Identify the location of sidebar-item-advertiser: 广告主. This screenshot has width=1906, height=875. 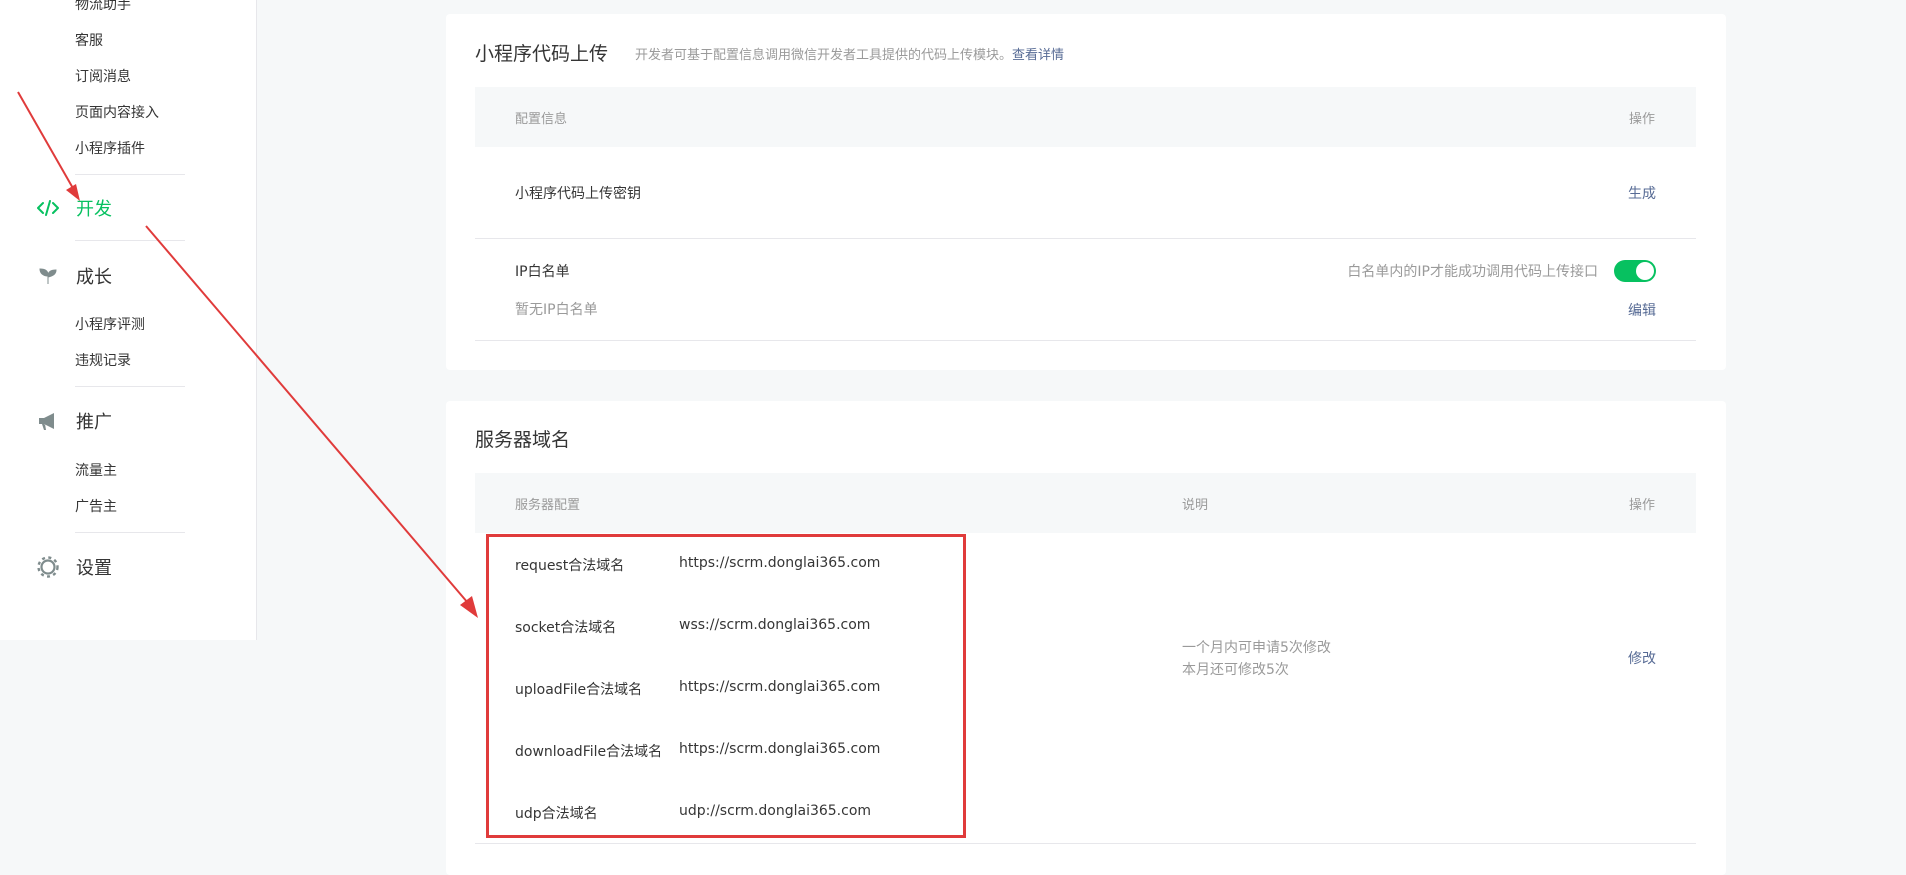
(96, 507).